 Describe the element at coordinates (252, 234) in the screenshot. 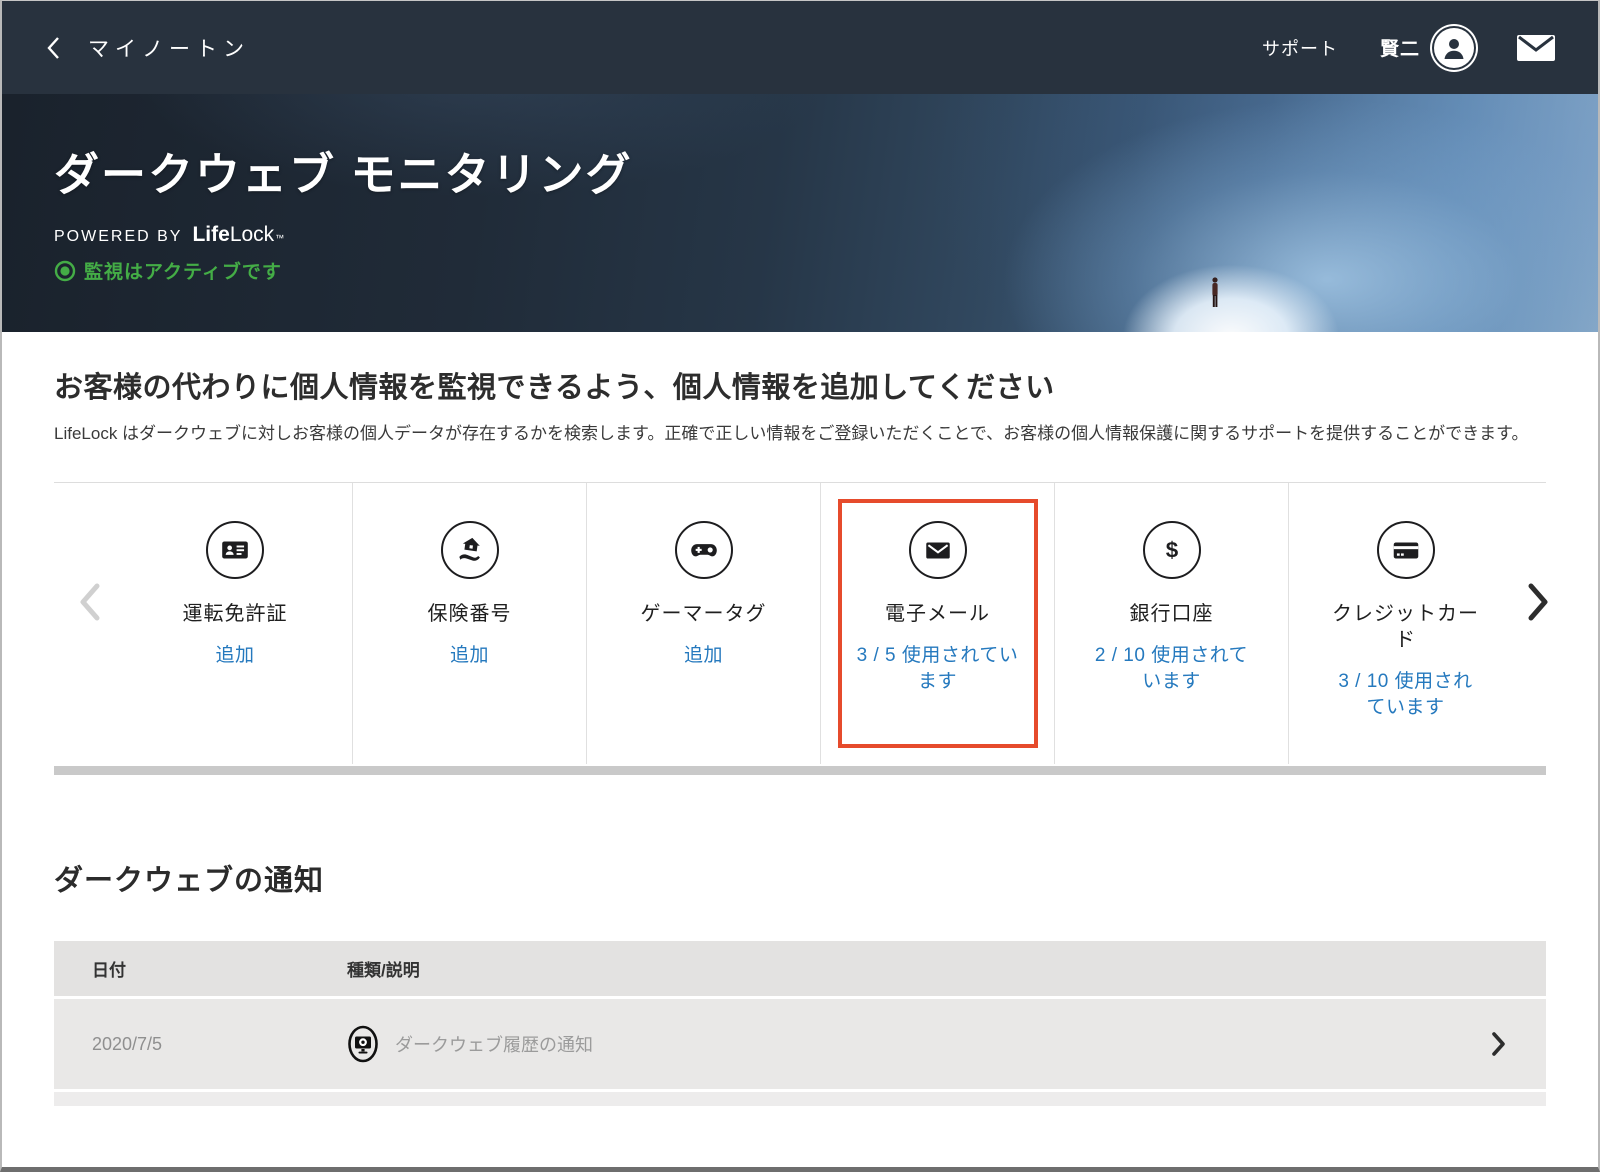

I see `brand-lock: Lock` at that location.